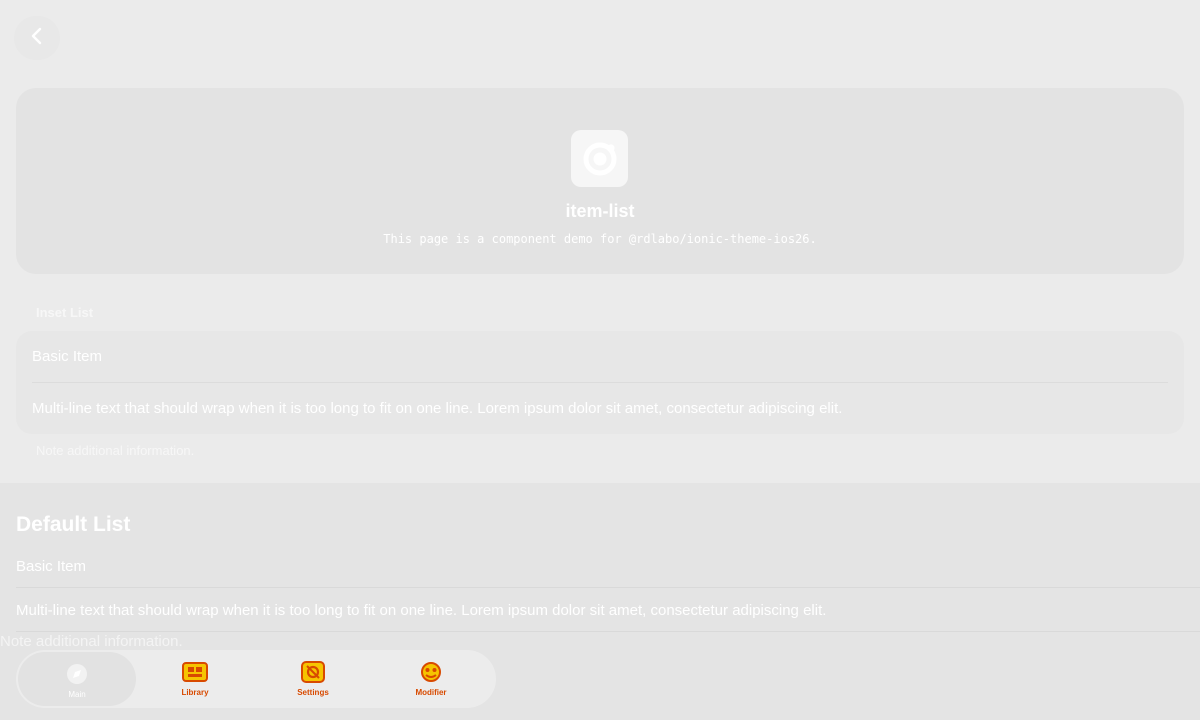  What do you see at coordinates (115, 450) in the screenshot?
I see `inset-list-note: Note additional information.` at bounding box center [115, 450].